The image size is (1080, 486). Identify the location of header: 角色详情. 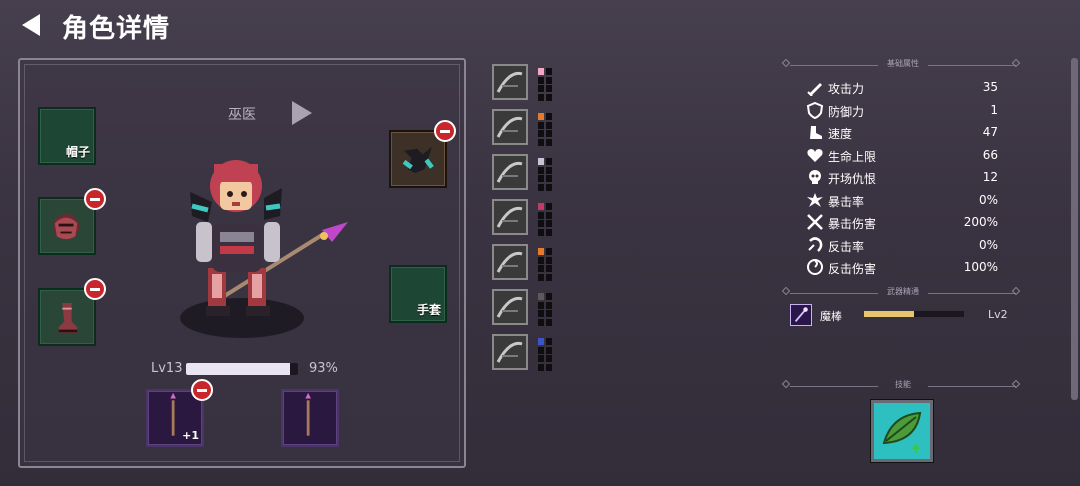
(540, 26).